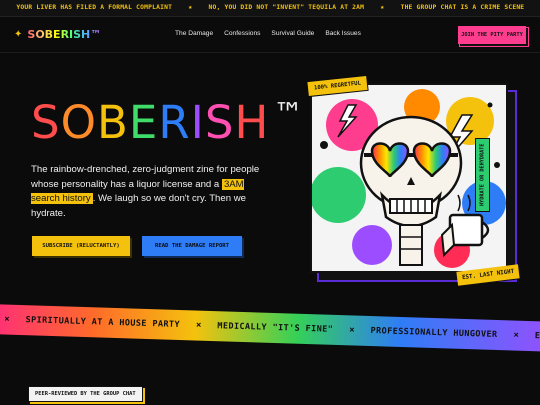 This screenshot has width=540, height=405. I want to click on hero-title-letter: E, so click(143, 122).